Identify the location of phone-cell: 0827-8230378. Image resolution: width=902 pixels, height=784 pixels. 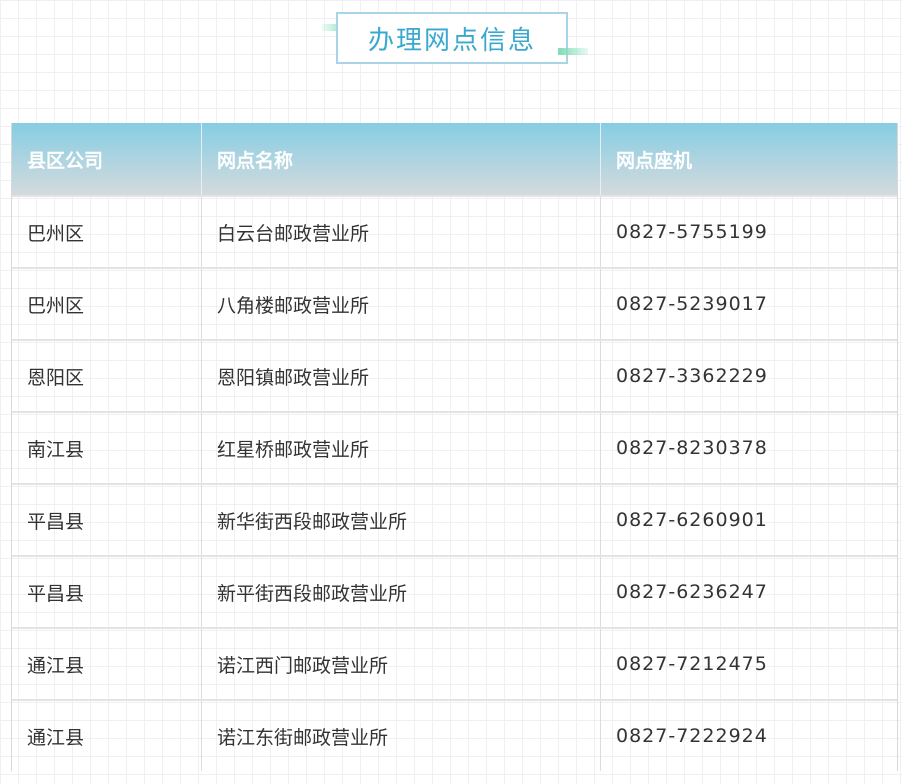
(748, 448).